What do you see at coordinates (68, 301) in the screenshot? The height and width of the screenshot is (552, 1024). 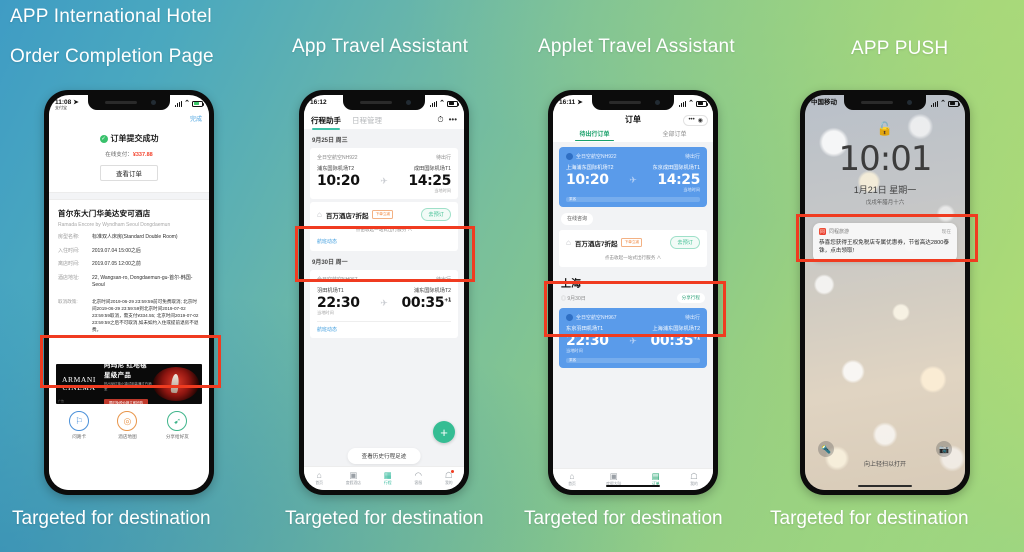 I see `cancel-key: 取消政策:` at bounding box center [68, 301].